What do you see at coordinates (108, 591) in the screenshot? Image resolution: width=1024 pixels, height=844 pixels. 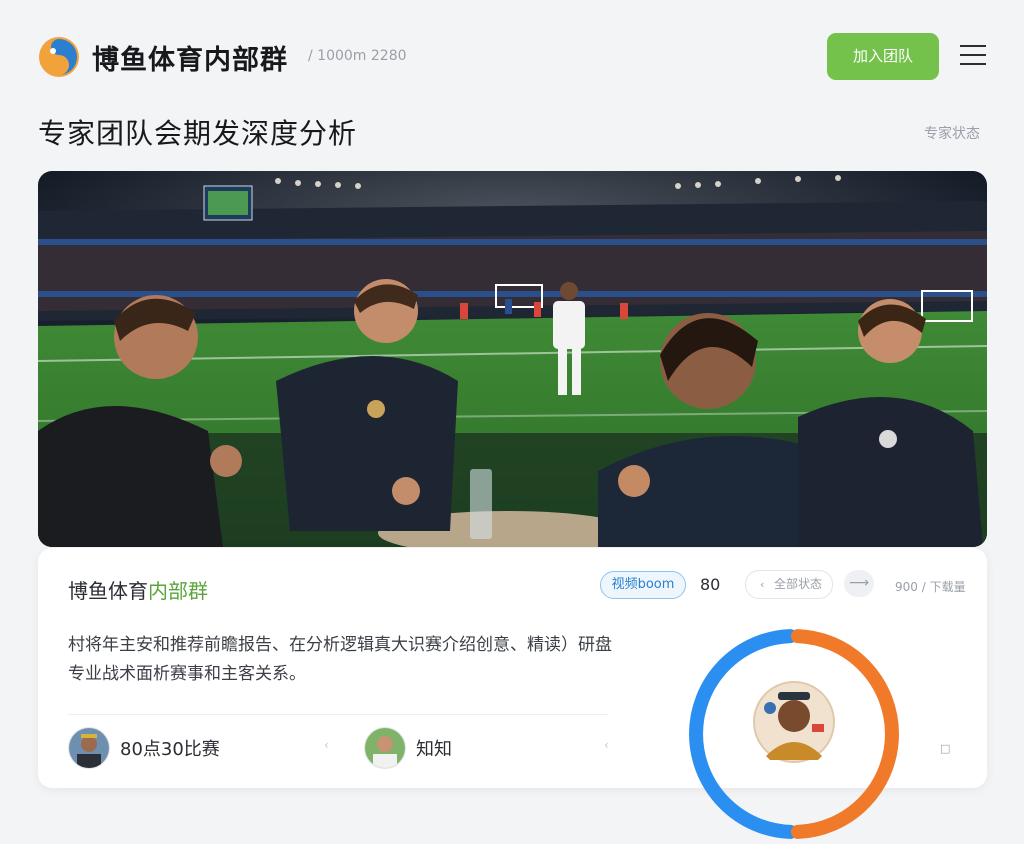 I see `card-title-prefix: 博鱼体育` at bounding box center [108, 591].